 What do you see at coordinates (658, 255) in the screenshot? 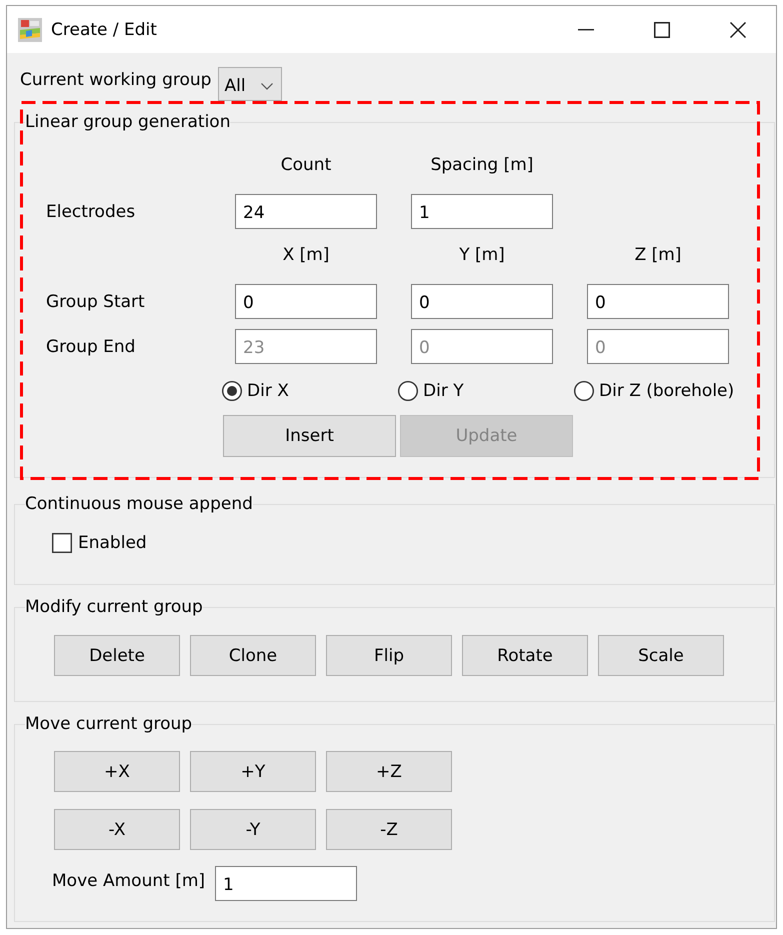
I see `column-header: Z [m]` at bounding box center [658, 255].